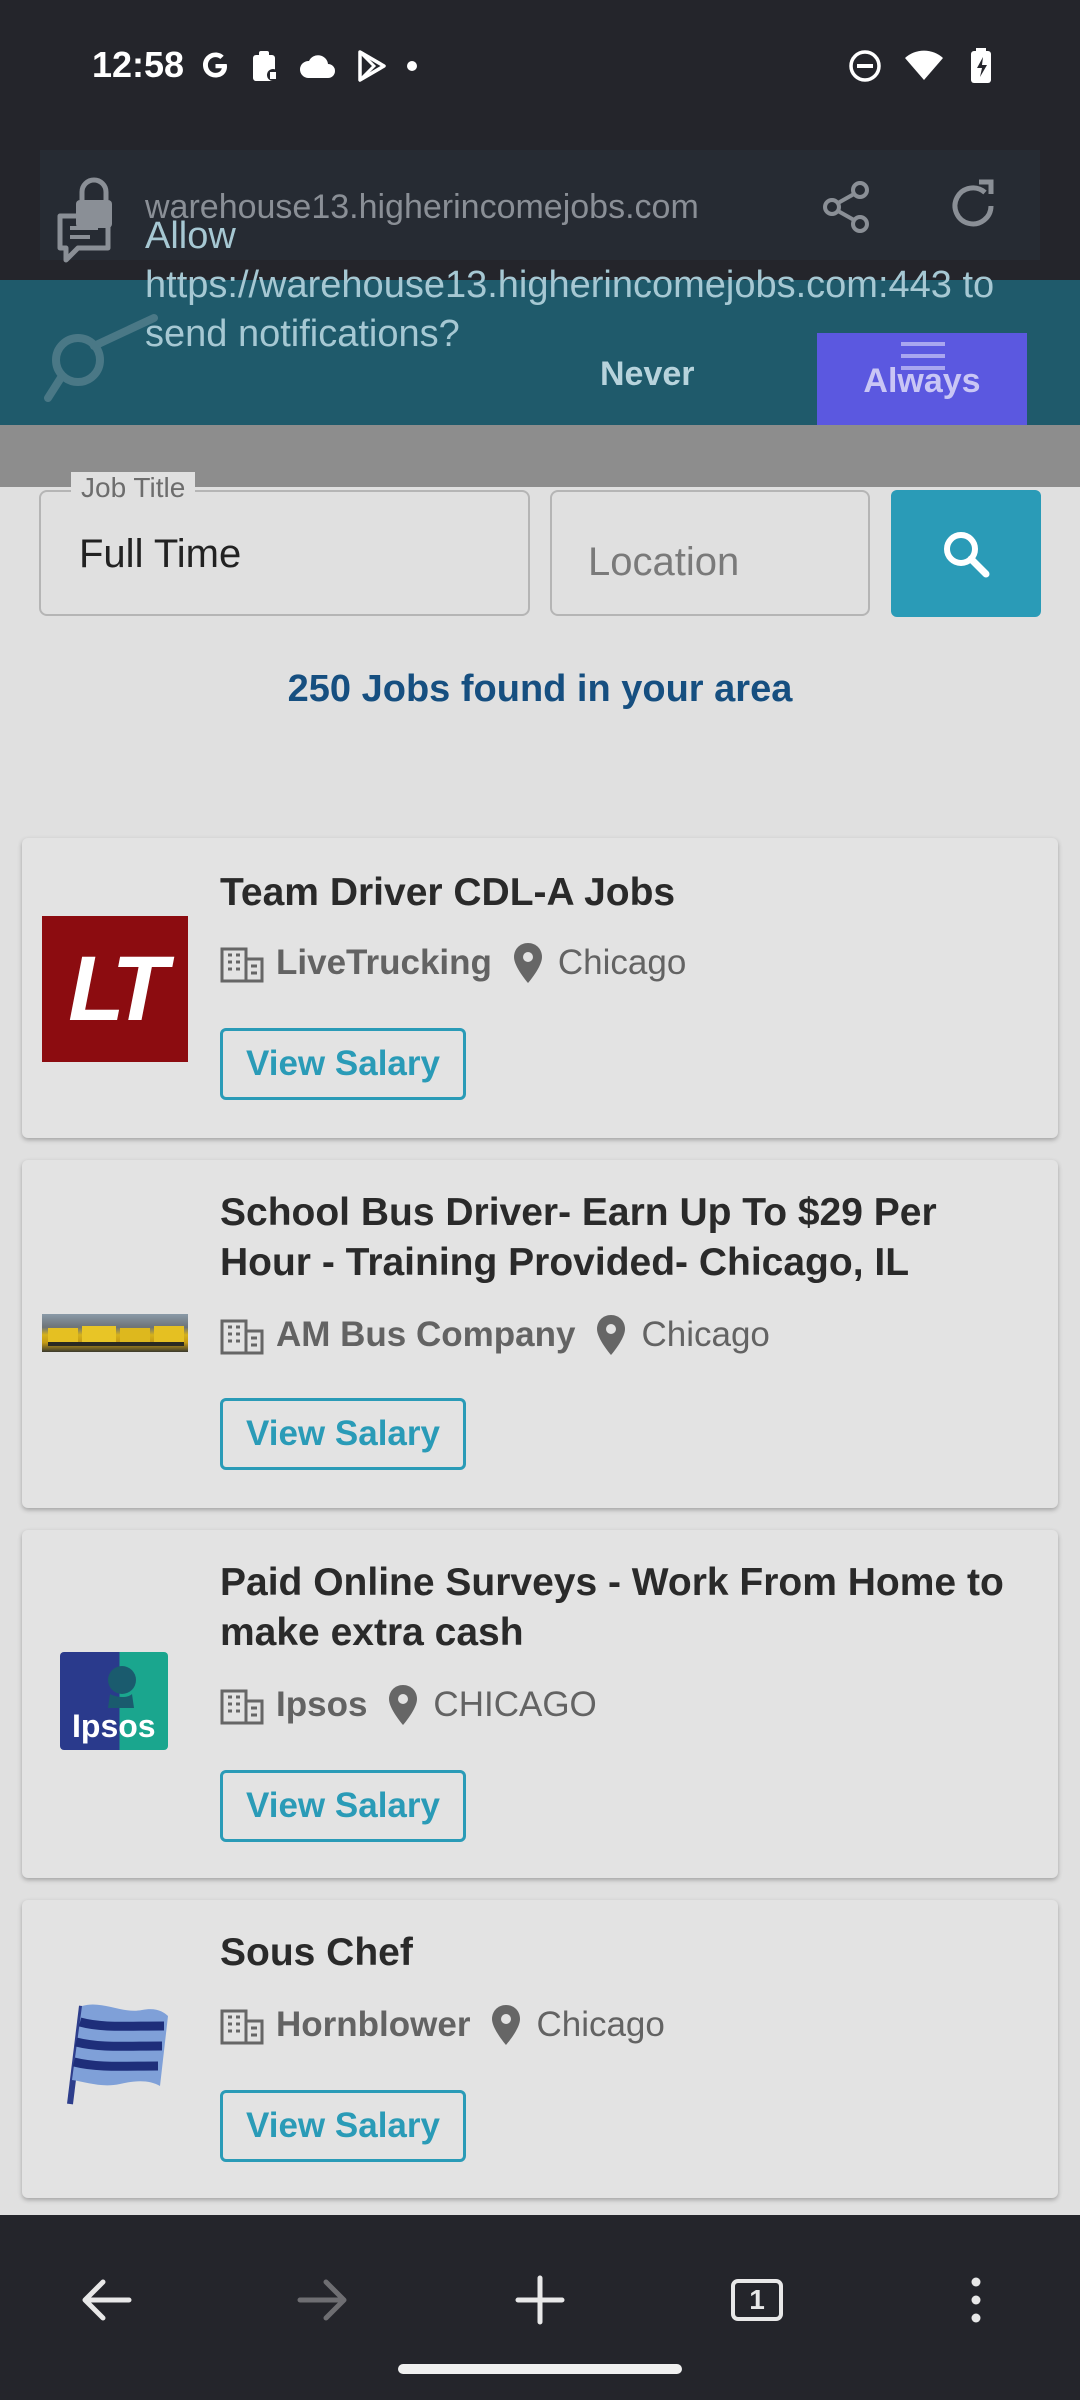 The height and width of the screenshot is (2400, 1080). Describe the element at coordinates (323, 2300) in the screenshot. I see `forward-icon` at that location.